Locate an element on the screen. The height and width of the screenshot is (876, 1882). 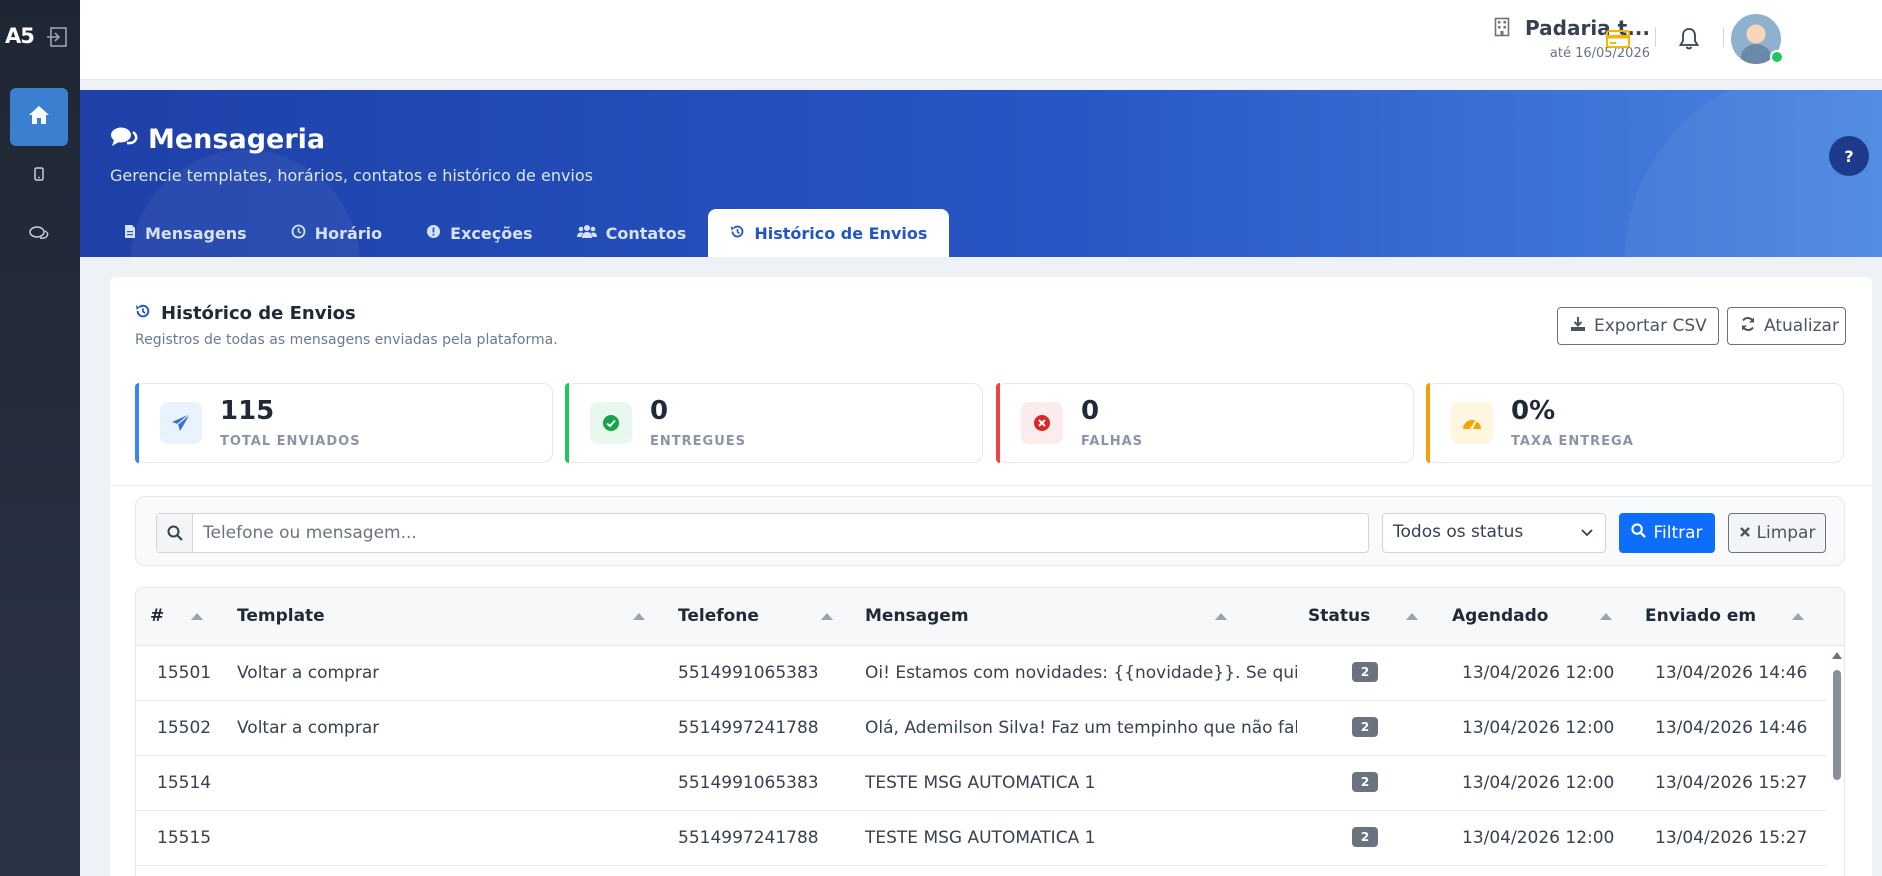
alert-icon is located at coordinates (433, 233).